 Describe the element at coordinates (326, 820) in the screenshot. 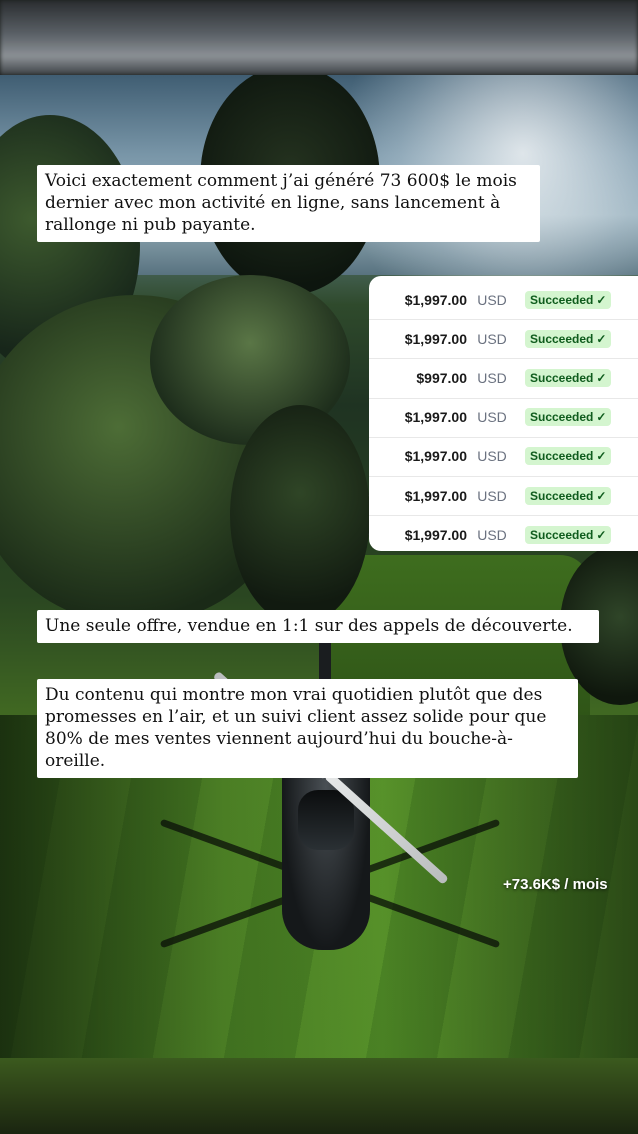

I see `helicopter-cockpit` at that location.